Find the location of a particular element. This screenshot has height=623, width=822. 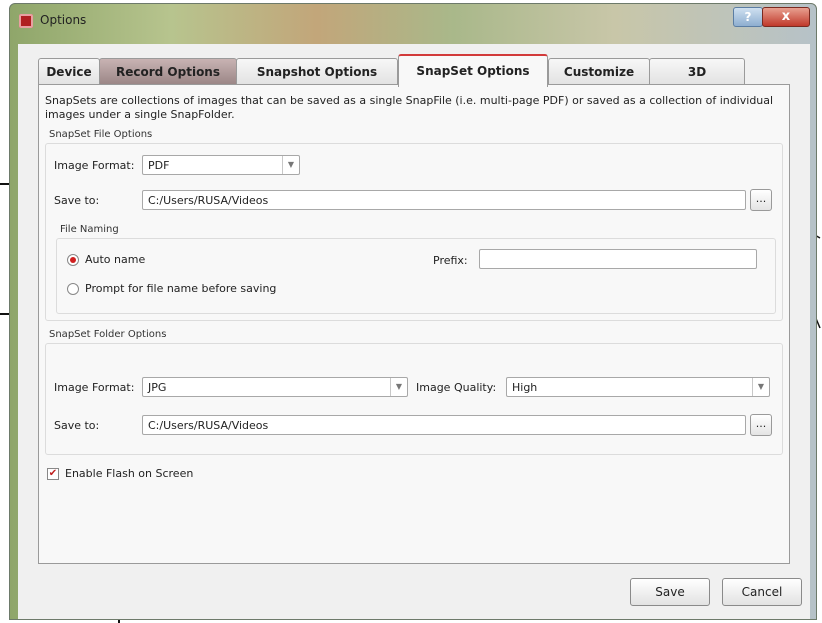

folder-save-to-label: Save to: is located at coordinates (77, 425).